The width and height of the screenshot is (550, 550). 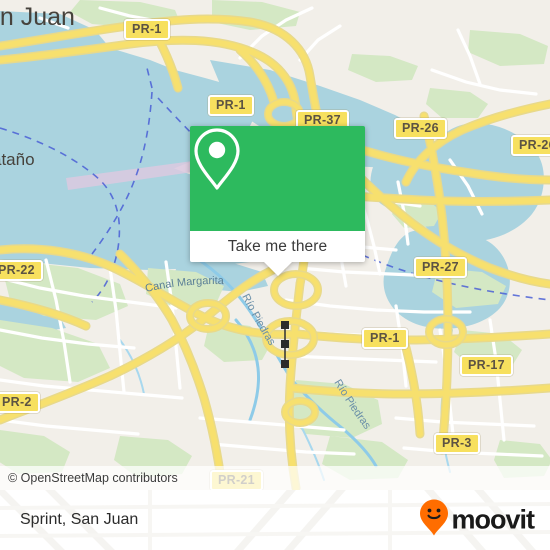 I want to click on transit-line, so click(x=285, y=344).